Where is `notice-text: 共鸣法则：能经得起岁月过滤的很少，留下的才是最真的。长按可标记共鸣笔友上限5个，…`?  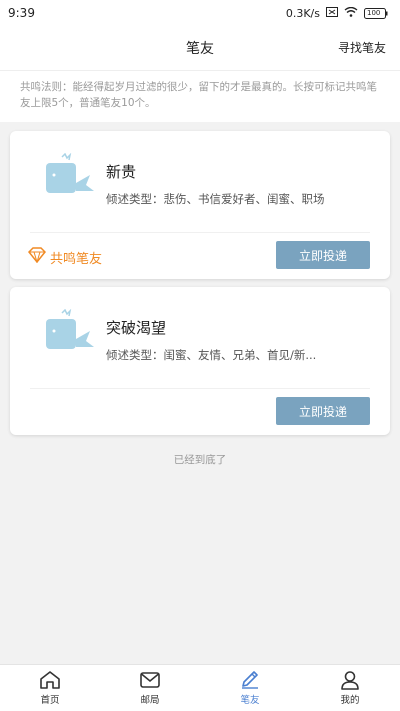
notice-text: 共鸣法则：能经得起岁月过滤的很少，留下的才是最真的。长按可标记共鸣笔友上限5个，… is located at coordinates (200, 96).